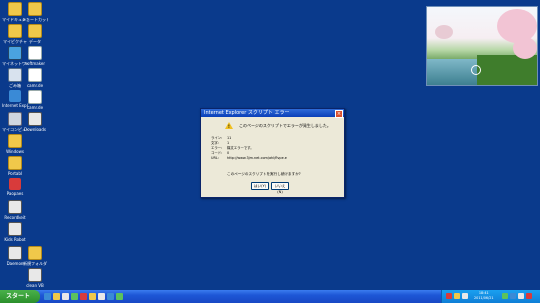 This screenshot has height=303, width=540. What do you see at coordinates (229, 126) in the screenshot?
I see `warning-mark: !` at bounding box center [229, 126].